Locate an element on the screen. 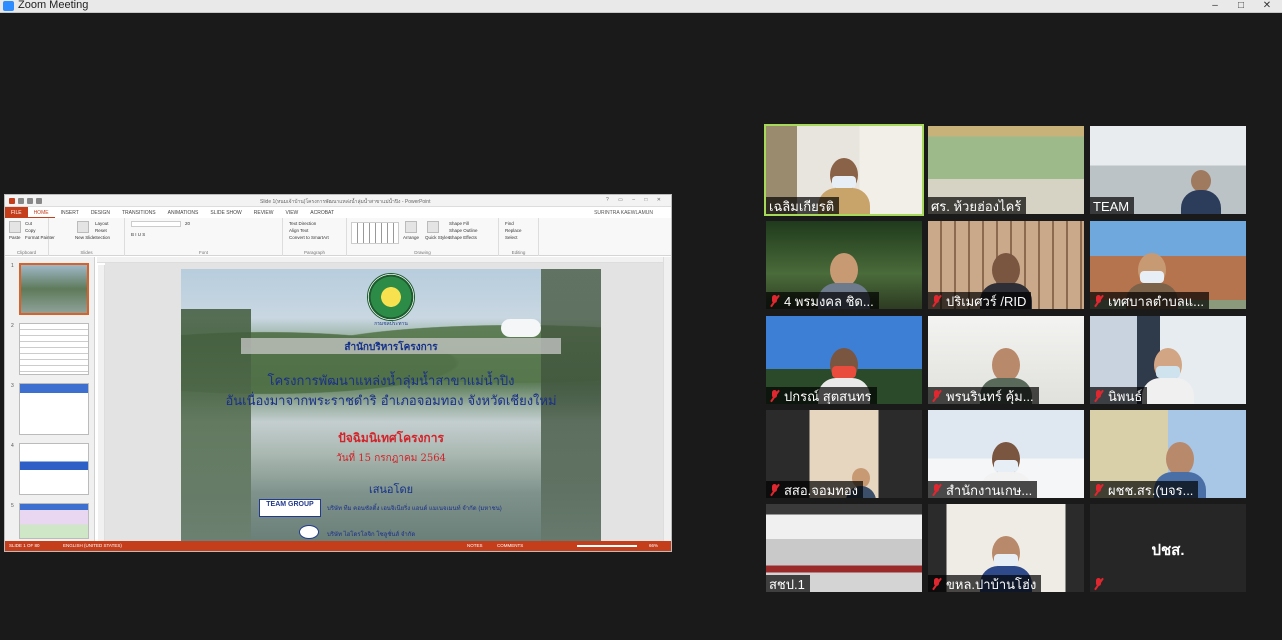 This screenshot has height=640, width=1282. tab-acrobat: ACROBAT is located at coordinates (322, 212).